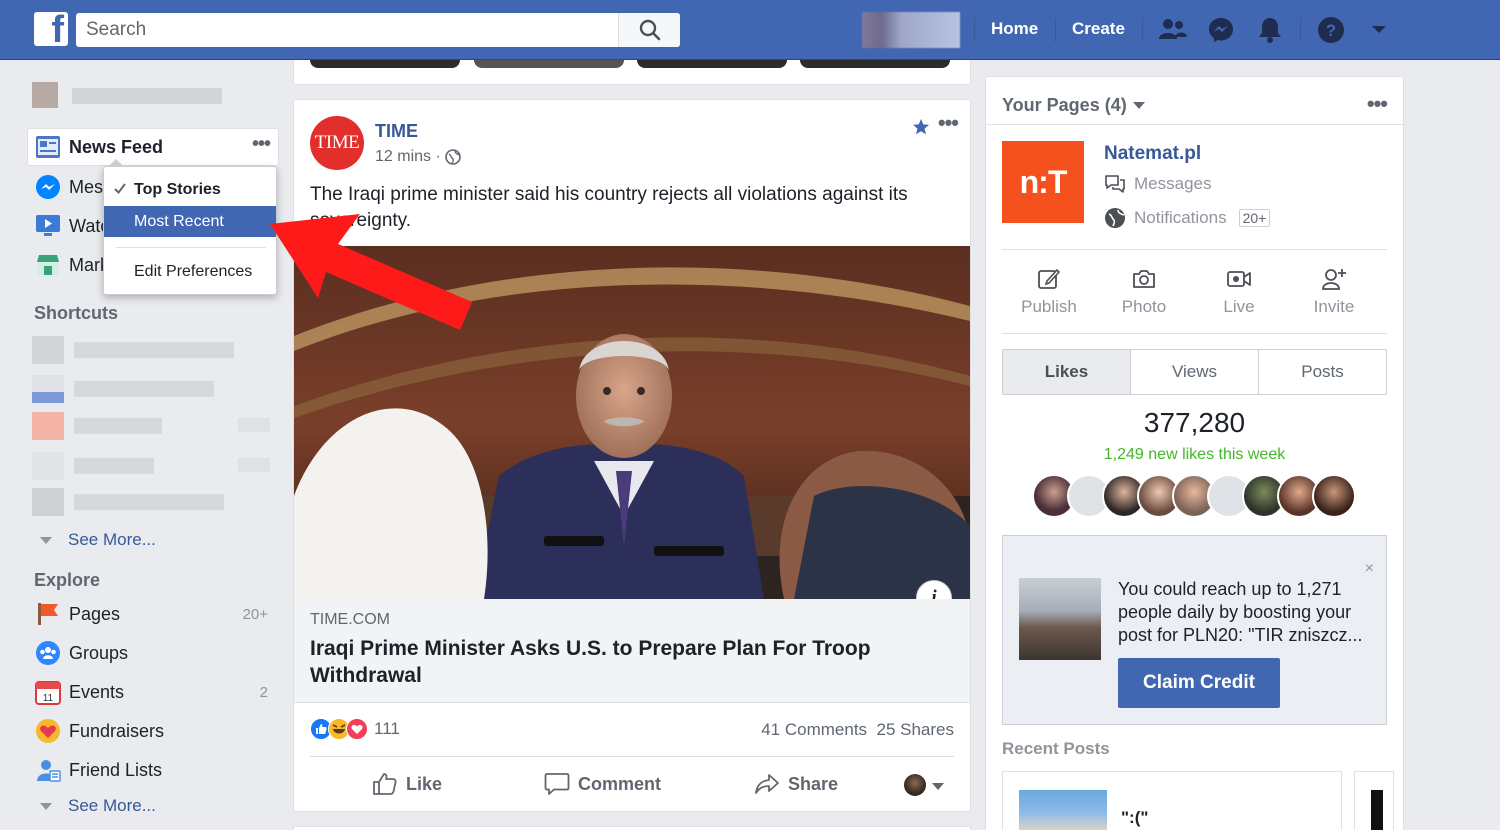 Image resolution: width=1500 pixels, height=830 pixels. Describe the element at coordinates (1056, 748) in the screenshot. I see `recent-posts-heading: Recent Posts` at that location.